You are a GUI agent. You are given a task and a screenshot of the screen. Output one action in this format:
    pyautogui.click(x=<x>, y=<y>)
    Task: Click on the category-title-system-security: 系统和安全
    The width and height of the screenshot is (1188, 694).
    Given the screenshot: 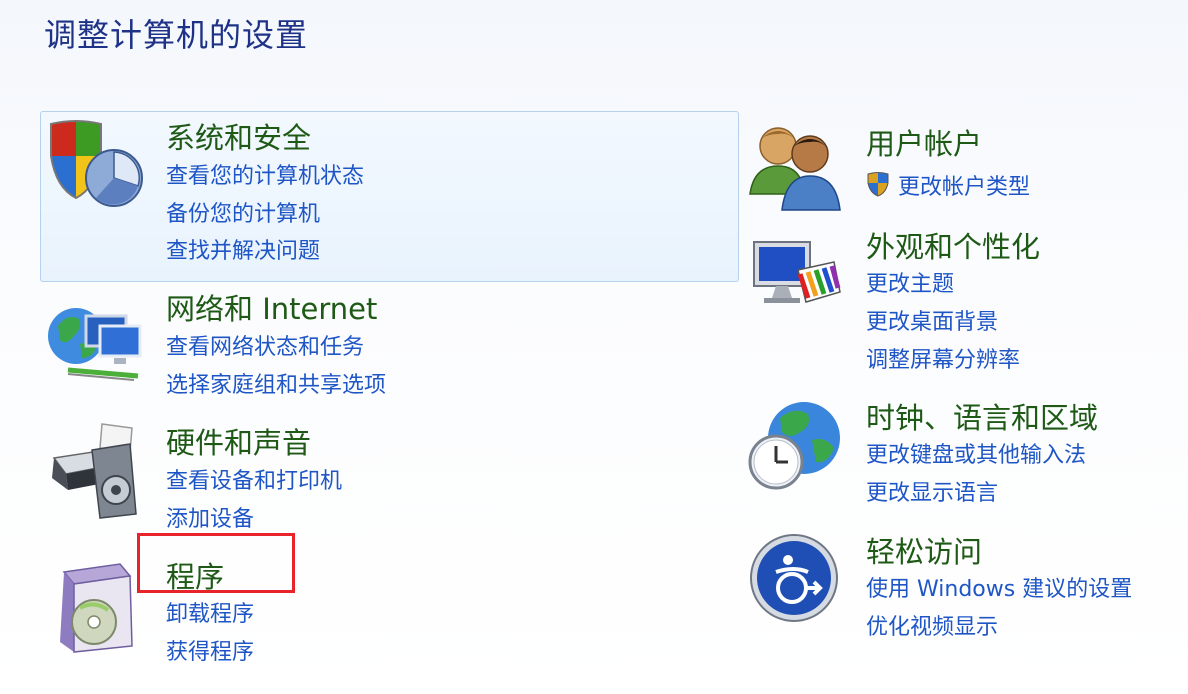 What is the action you would take?
    pyautogui.click(x=238, y=136)
    